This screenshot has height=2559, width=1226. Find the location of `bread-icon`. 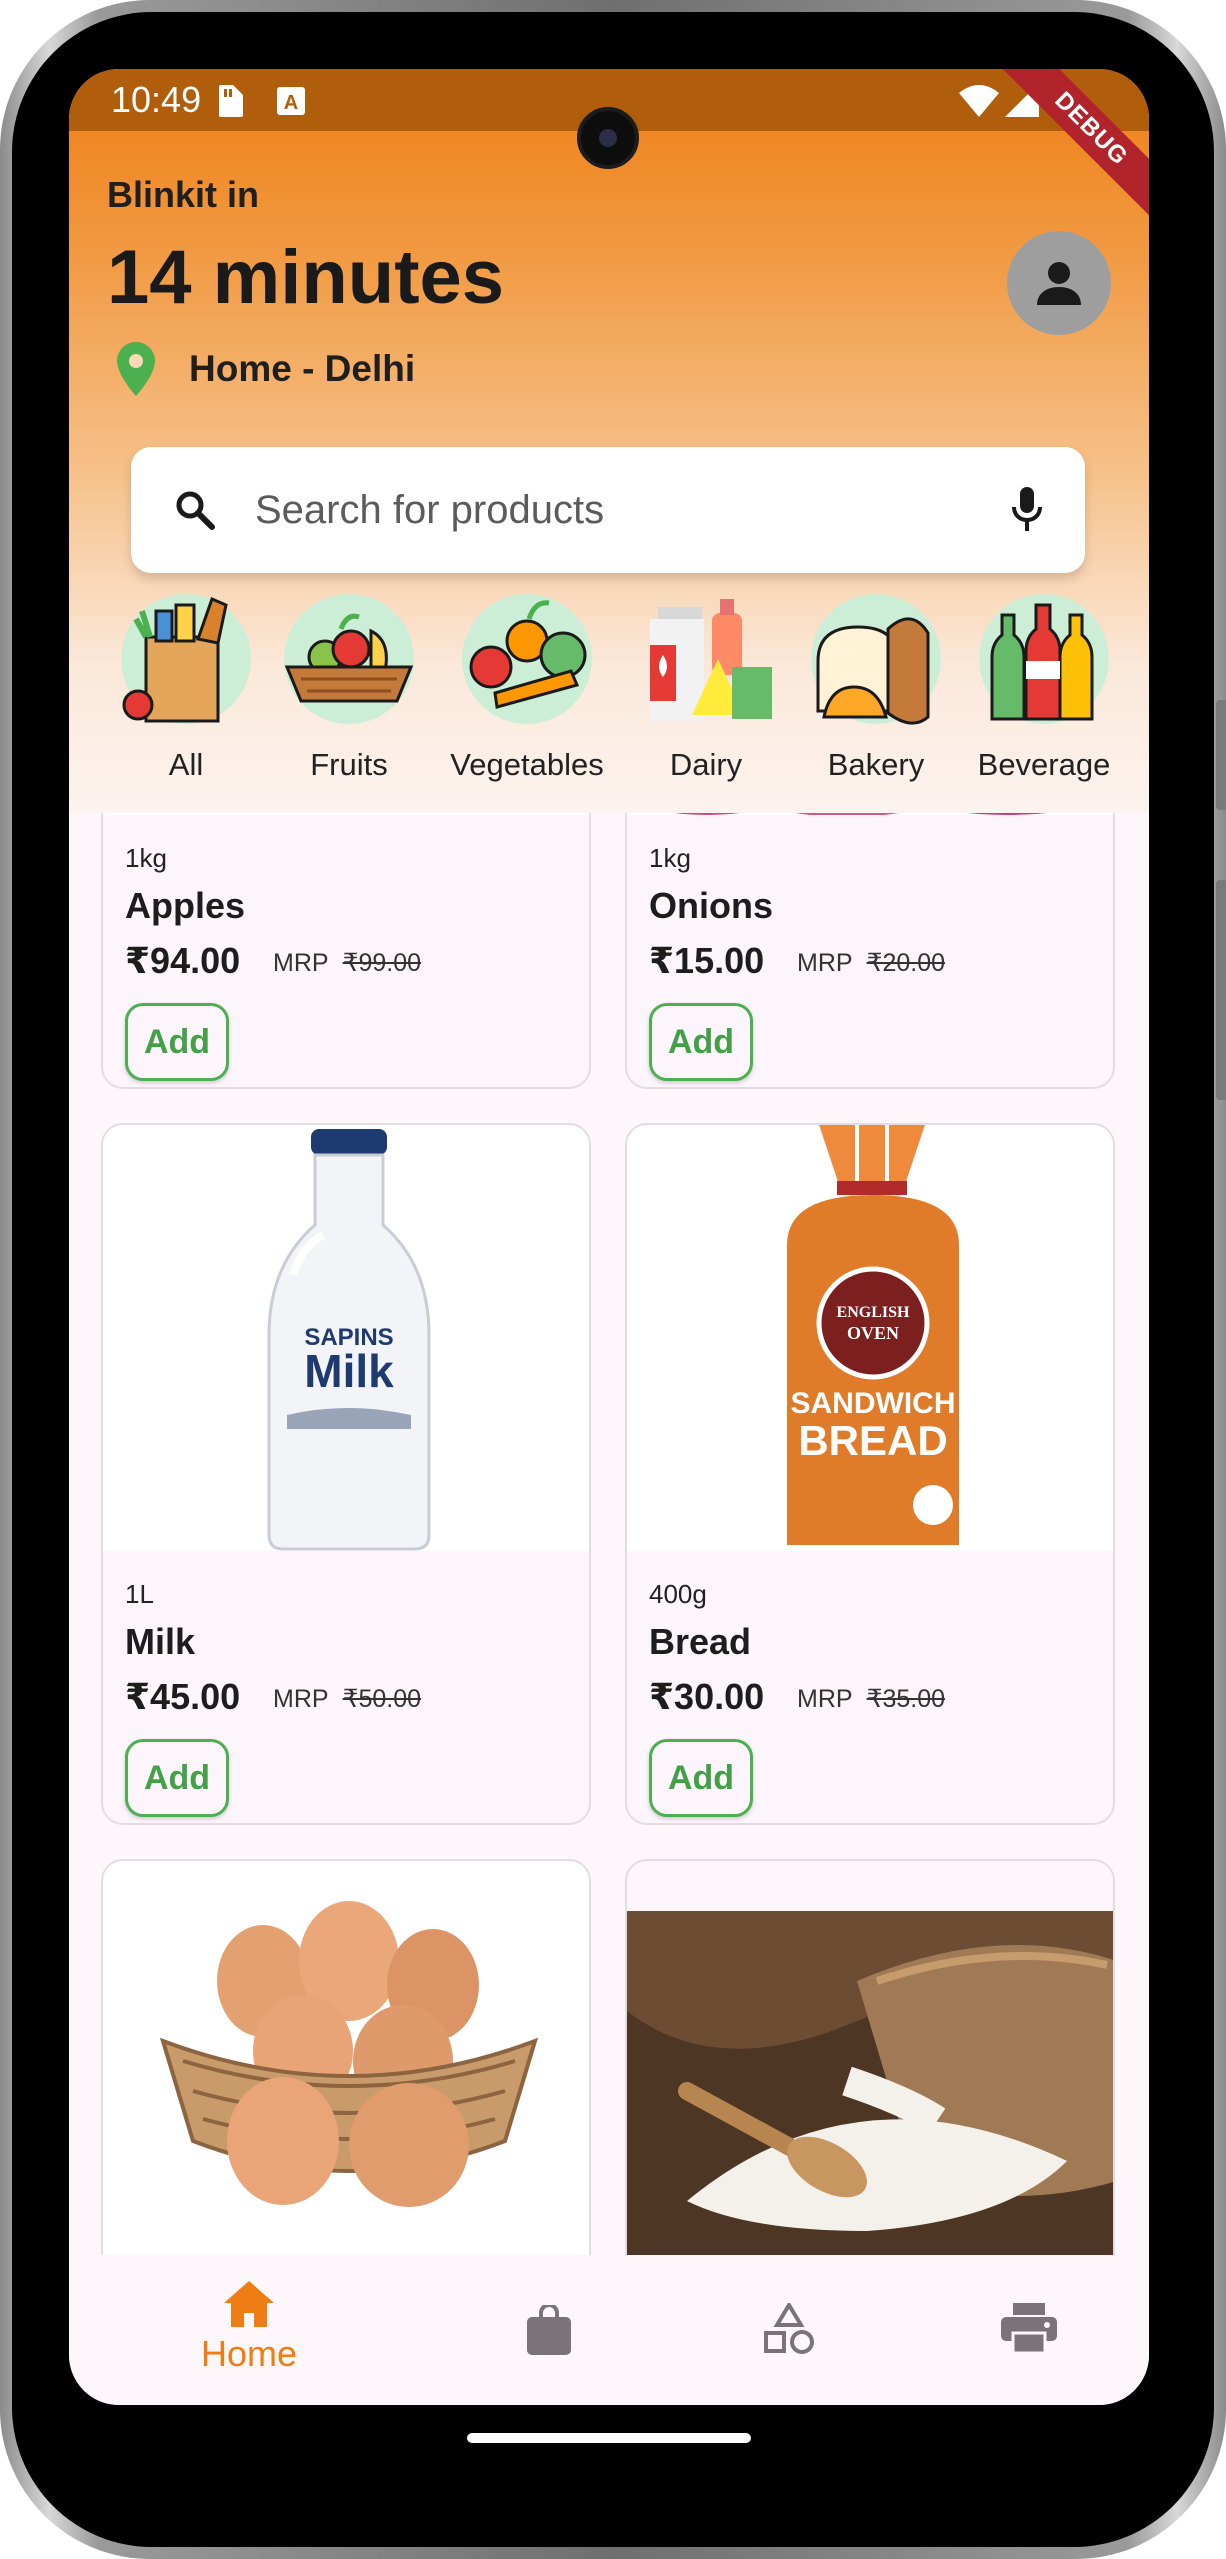

bread-icon is located at coordinates (876, 659).